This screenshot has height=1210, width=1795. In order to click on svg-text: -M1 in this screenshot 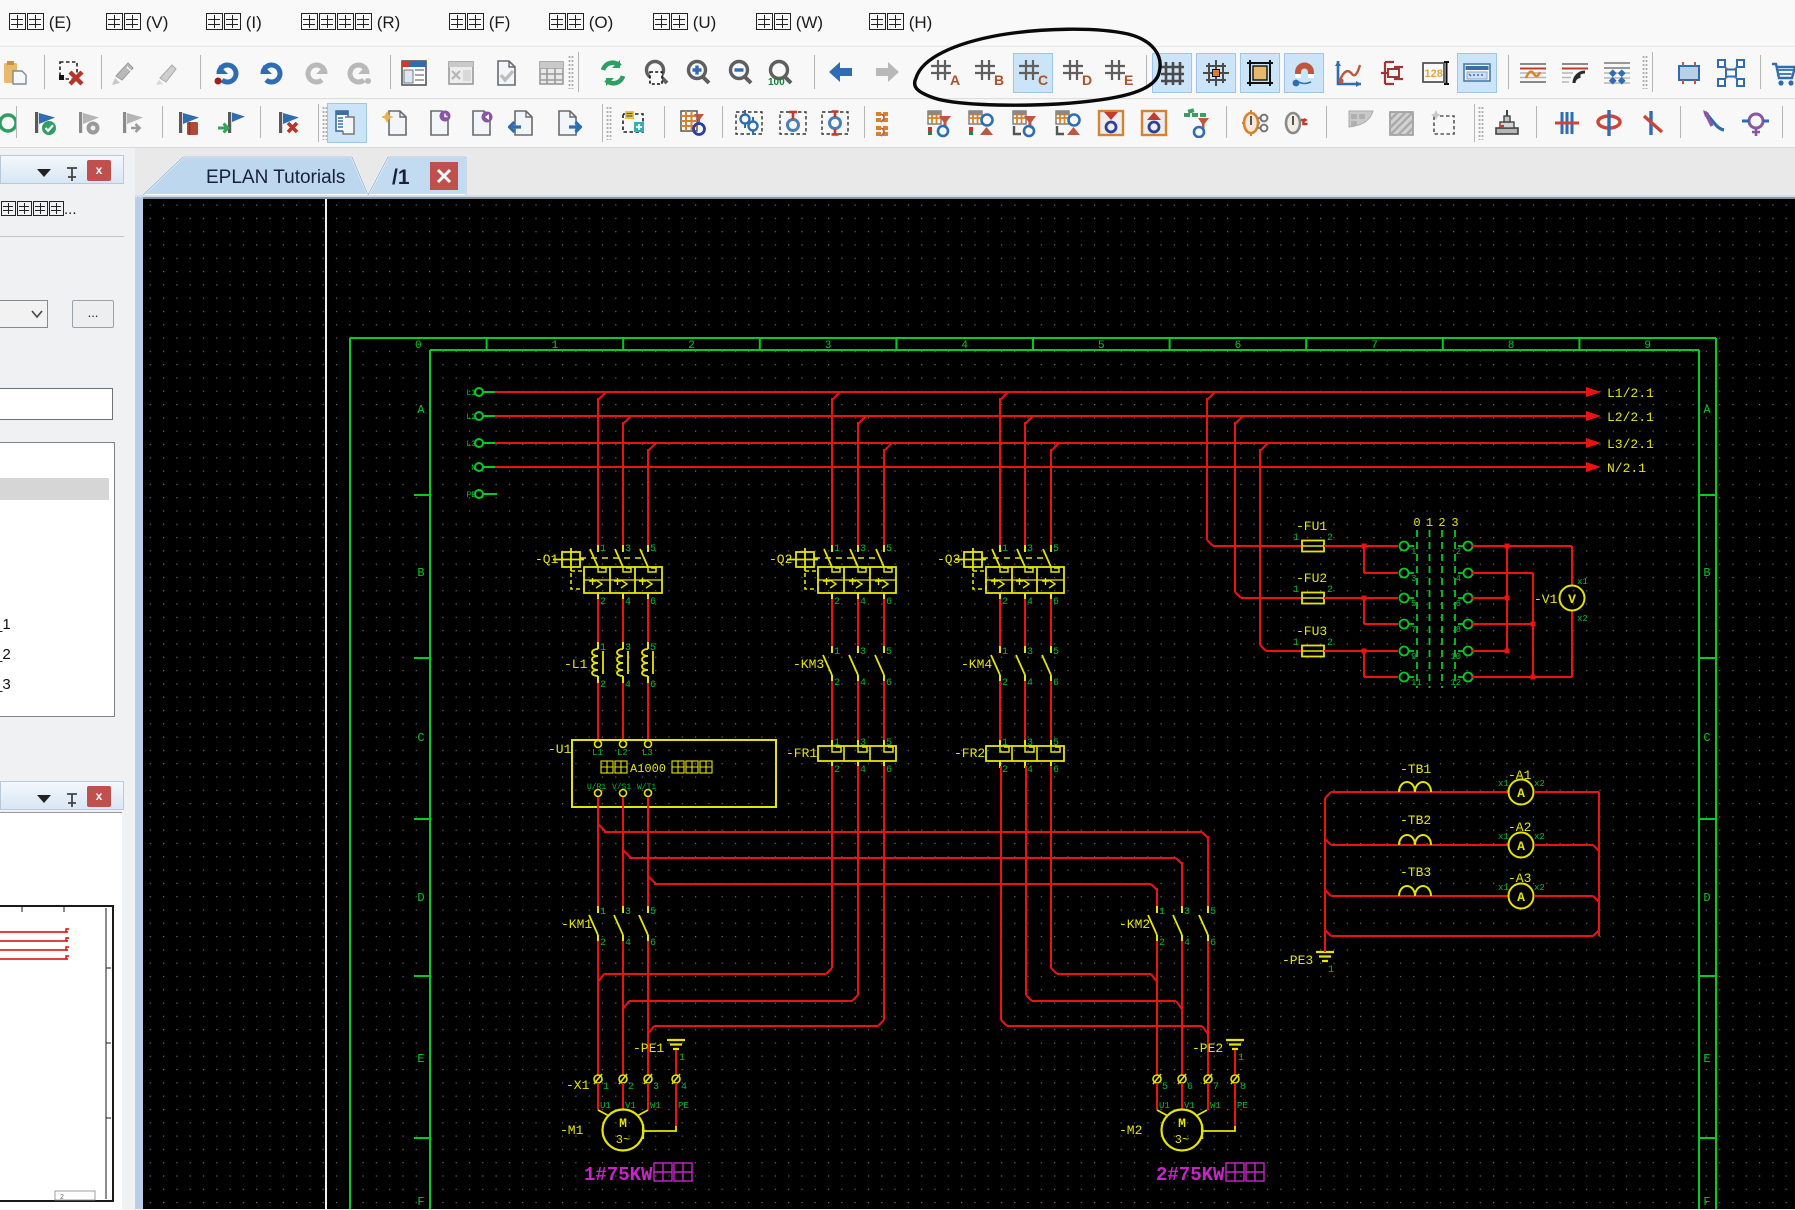, I will do `click(572, 1130)`.